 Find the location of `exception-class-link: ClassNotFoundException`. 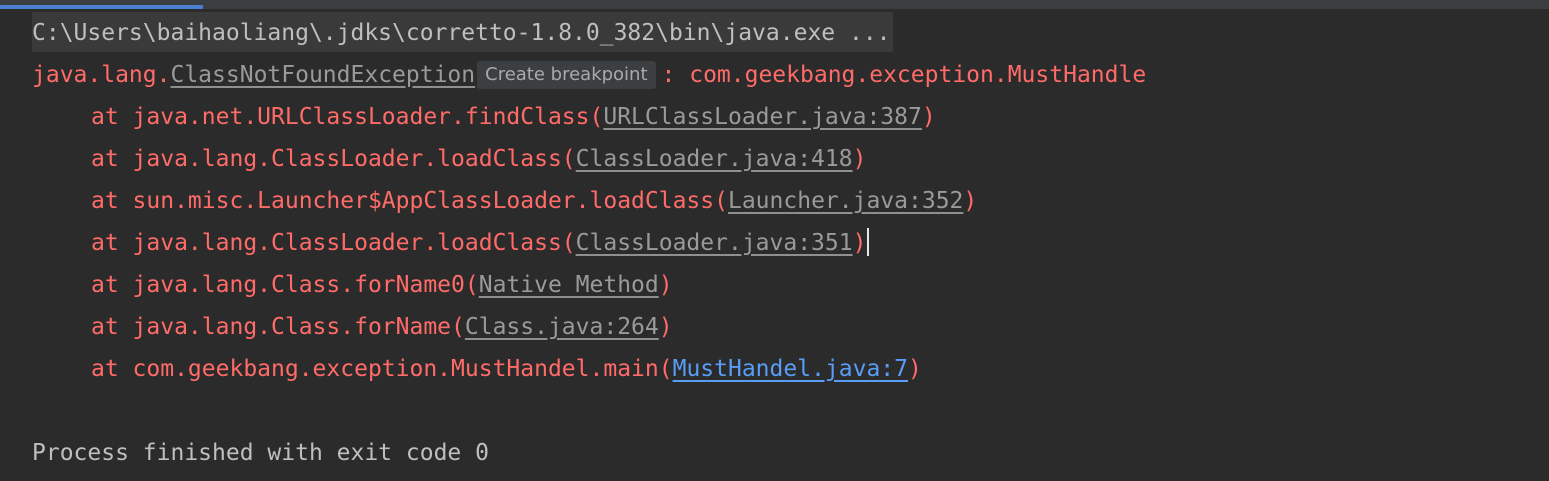

exception-class-link: ClassNotFoundException is located at coordinates (322, 75).